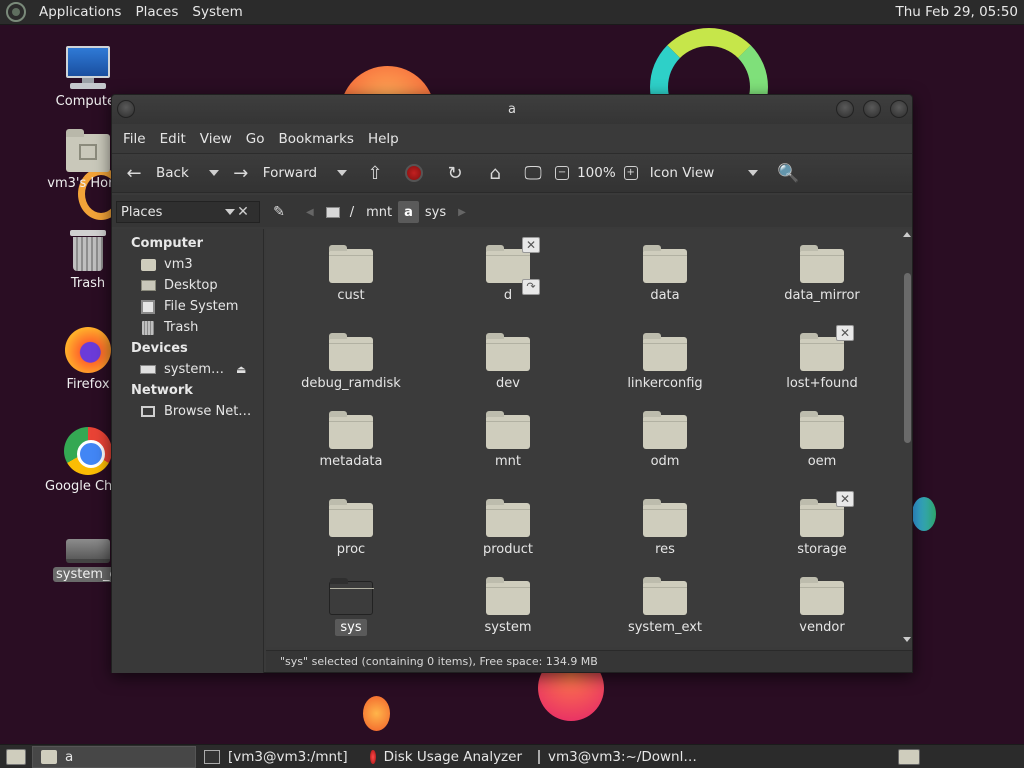 The width and height of the screenshot is (1024, 768). What do you see at coordinates (596, 173) in the screenshot?
I see `zoom-level: 100%` at bounding box center [596, 173].